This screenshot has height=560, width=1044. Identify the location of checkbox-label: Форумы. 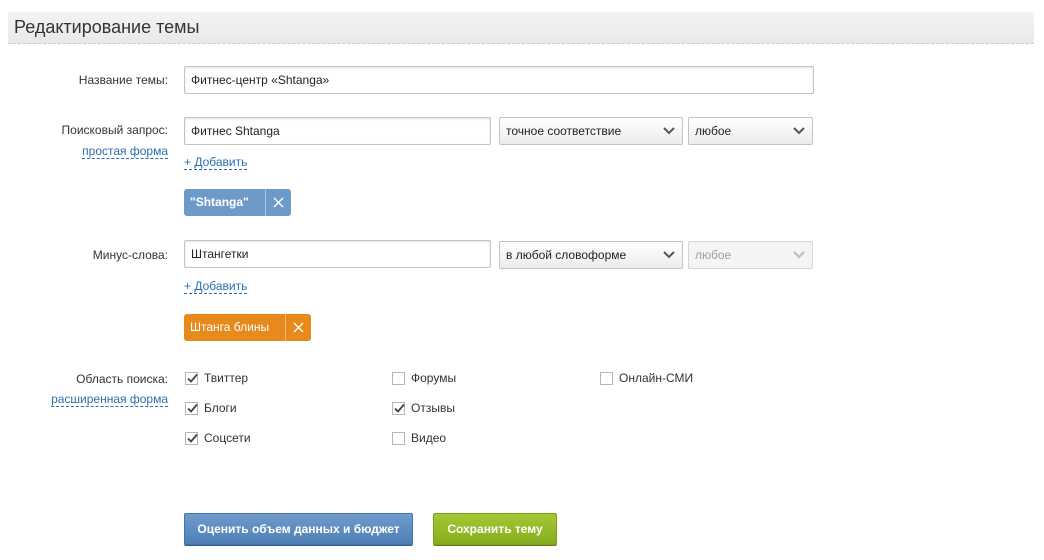
(434, 378).